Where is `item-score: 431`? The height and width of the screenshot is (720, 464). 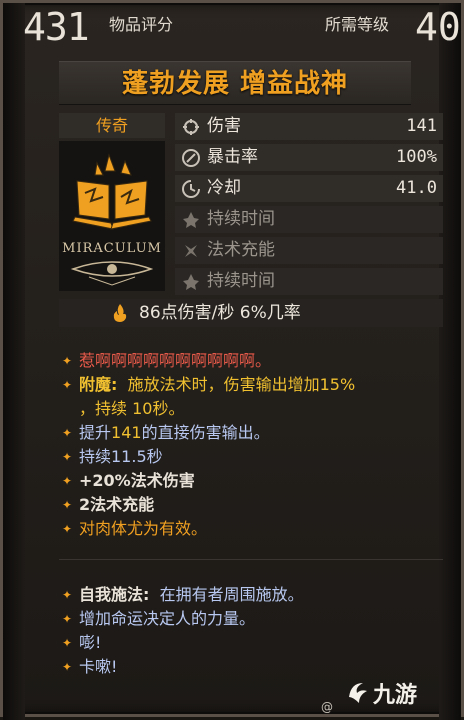 item-score: 431 is located at coordinates (56, 27).